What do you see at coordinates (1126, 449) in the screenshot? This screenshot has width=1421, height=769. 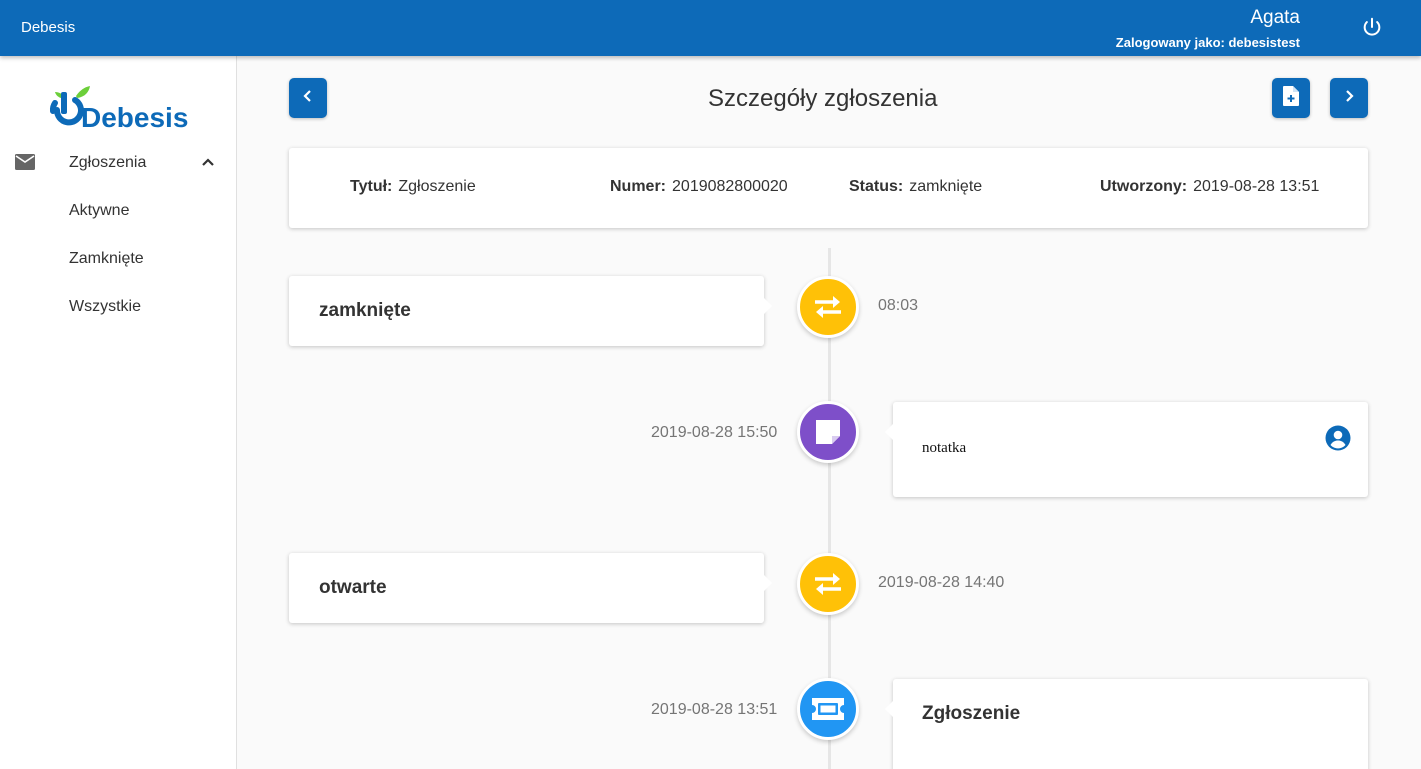 I see `note-card: notatka` at bounding box center [1126, 449].